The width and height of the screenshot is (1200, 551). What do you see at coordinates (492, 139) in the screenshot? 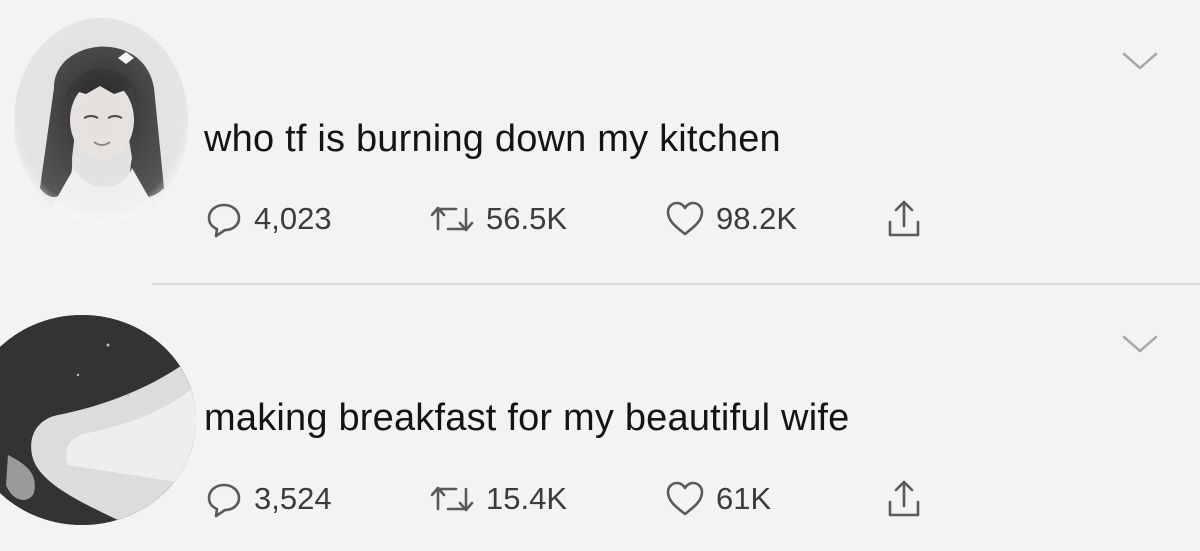
I see `tweet-text: who tf is burning down my kitchen` at bounding box center [492, 139].